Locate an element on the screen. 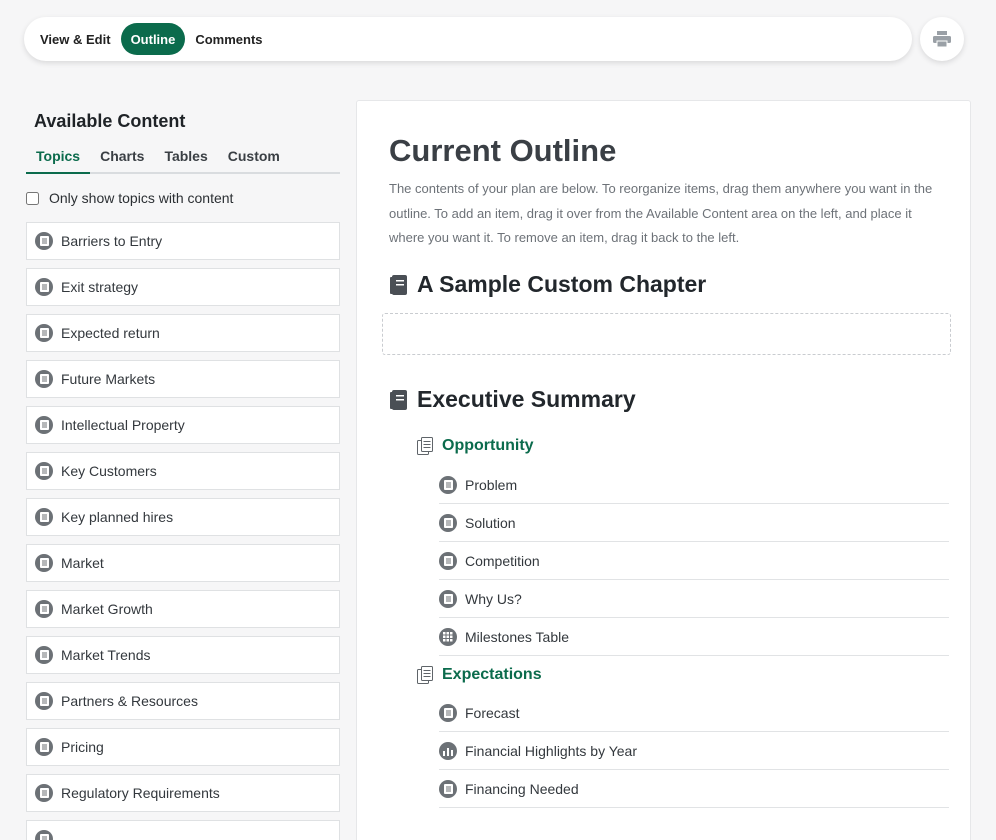 This screenshot has width=996, height=840. topic-label: Market Growth is located at coordinates (107, 609).